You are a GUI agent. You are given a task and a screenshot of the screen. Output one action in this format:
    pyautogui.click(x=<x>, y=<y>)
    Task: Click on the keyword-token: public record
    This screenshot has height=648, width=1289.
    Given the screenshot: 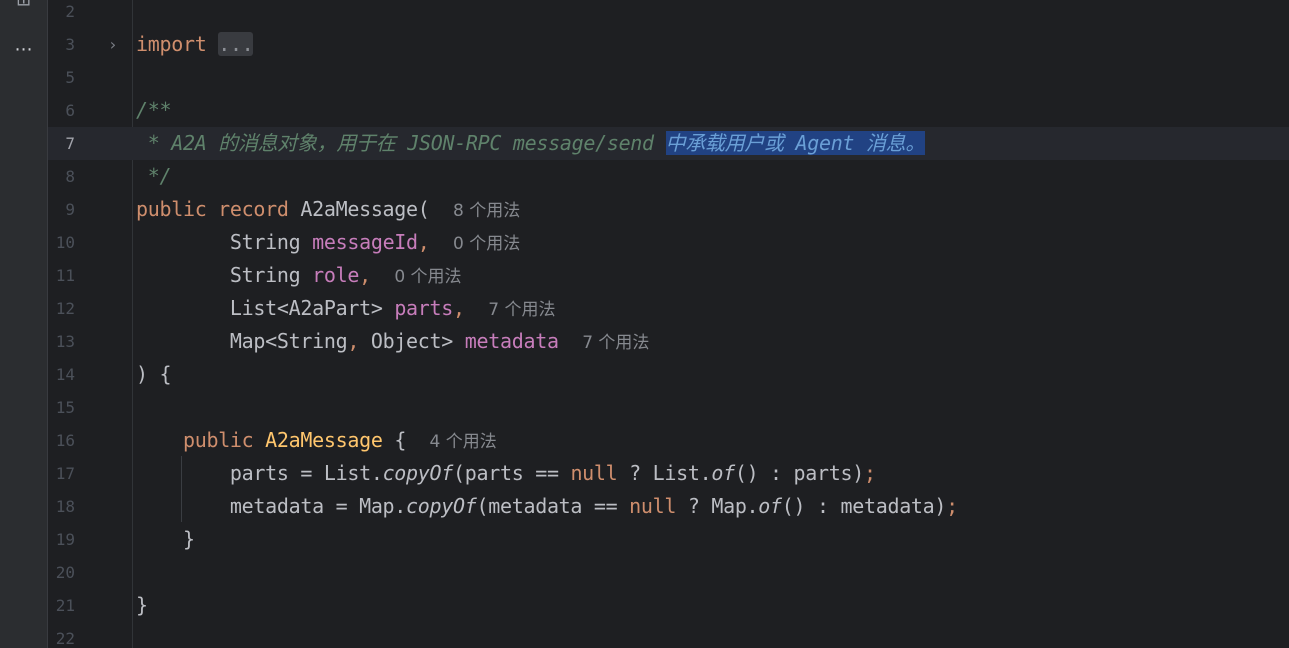 What is the action you would take?
    pyautogui.click(x=218, y=209)
    